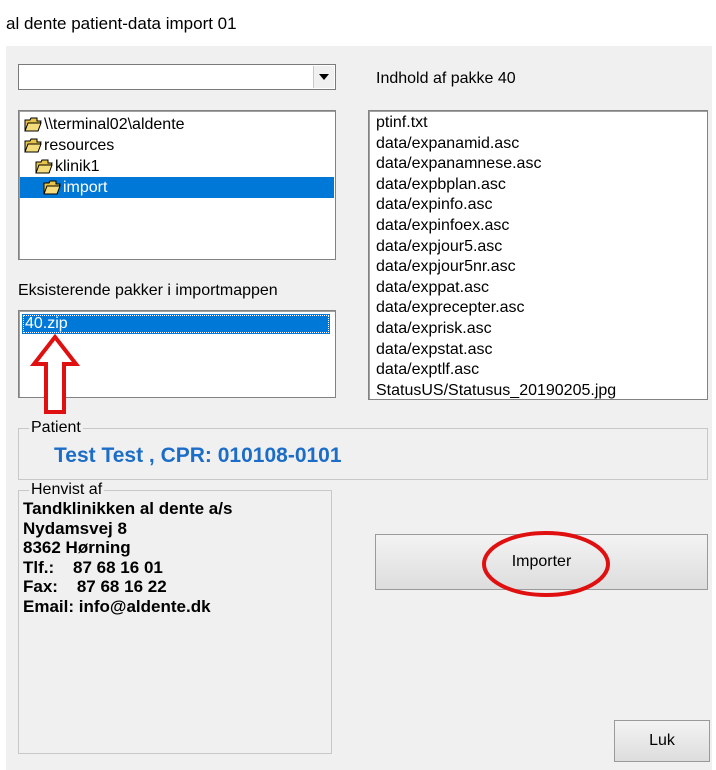 The image size is (716, 770). Describe the element at coordinates (93, 567) in the screenshot. I see `referrer-line: Tlf.: 87 68 16 01` at that location.